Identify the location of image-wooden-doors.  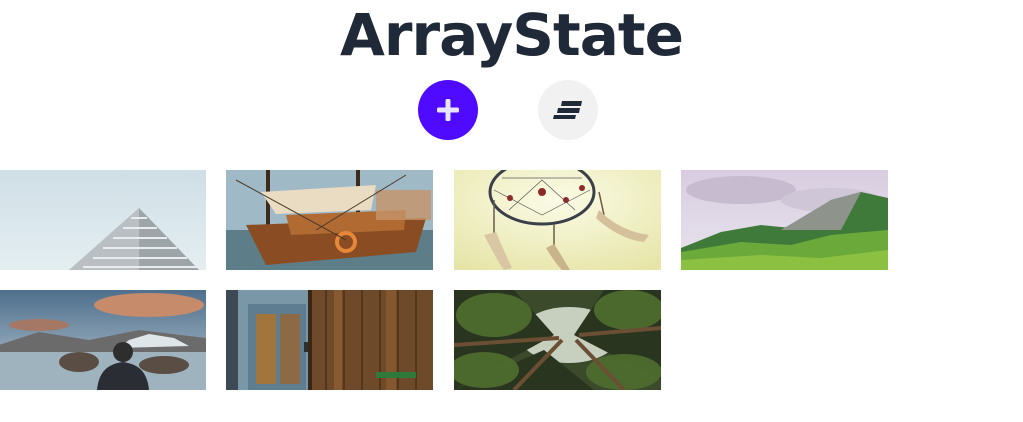
(329, 340).